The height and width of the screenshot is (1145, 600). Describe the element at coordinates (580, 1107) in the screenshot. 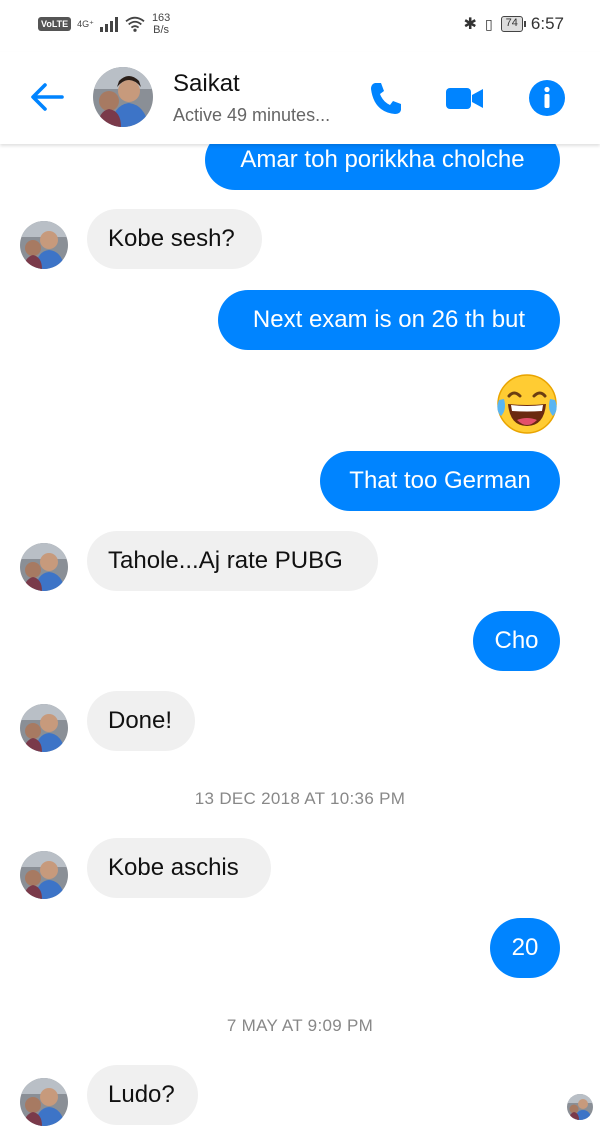

I see `seen-avatar-icon` at that location.